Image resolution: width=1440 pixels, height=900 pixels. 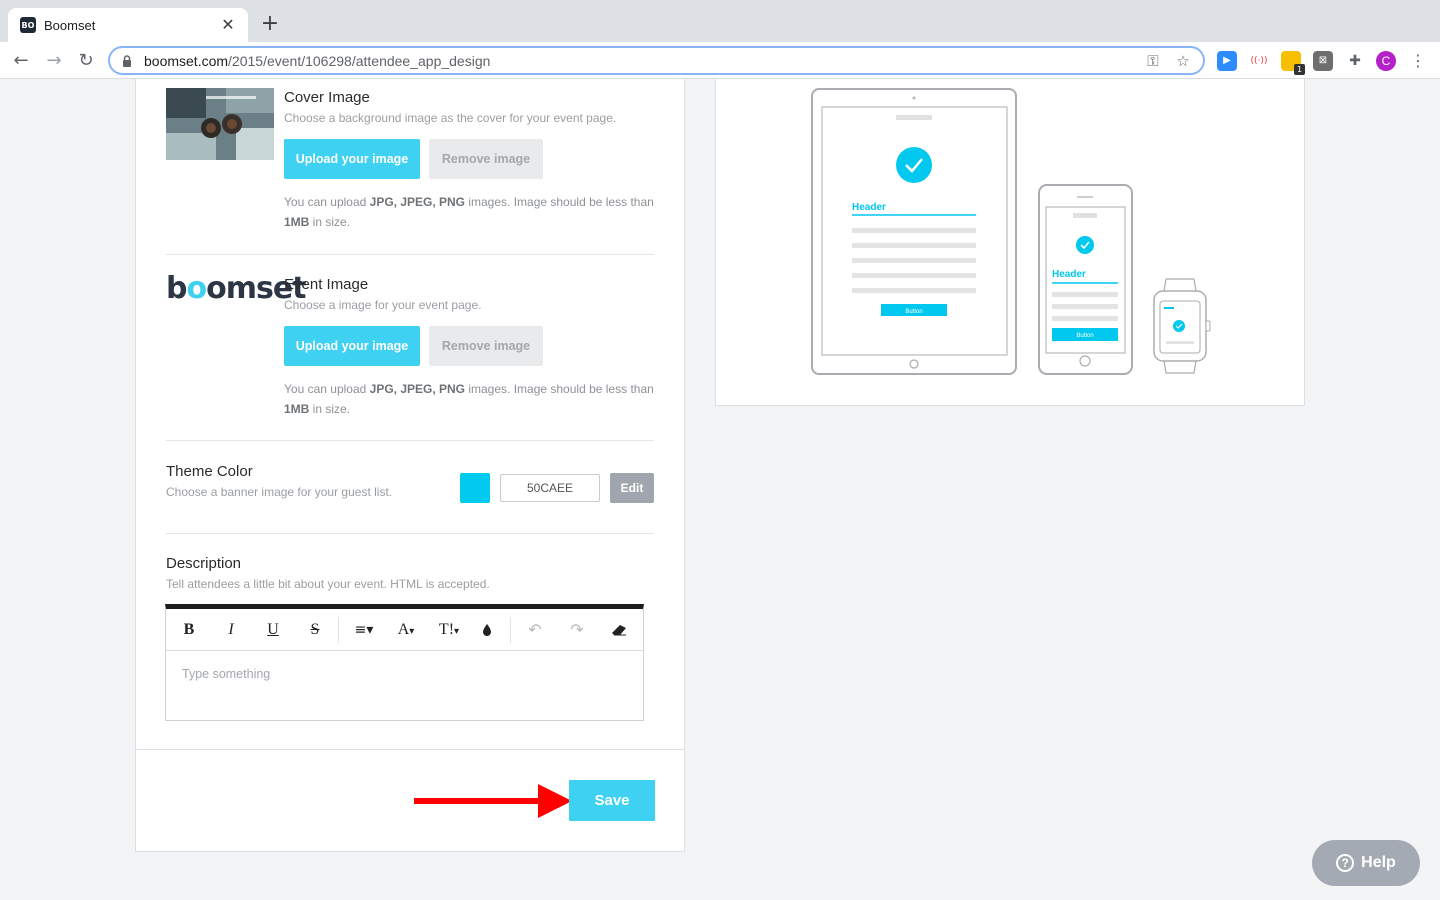 What do you see at coordinates (226, 674) in the screenshot?
I see `description-textarea: Type something` at bounding box center [226, 674].